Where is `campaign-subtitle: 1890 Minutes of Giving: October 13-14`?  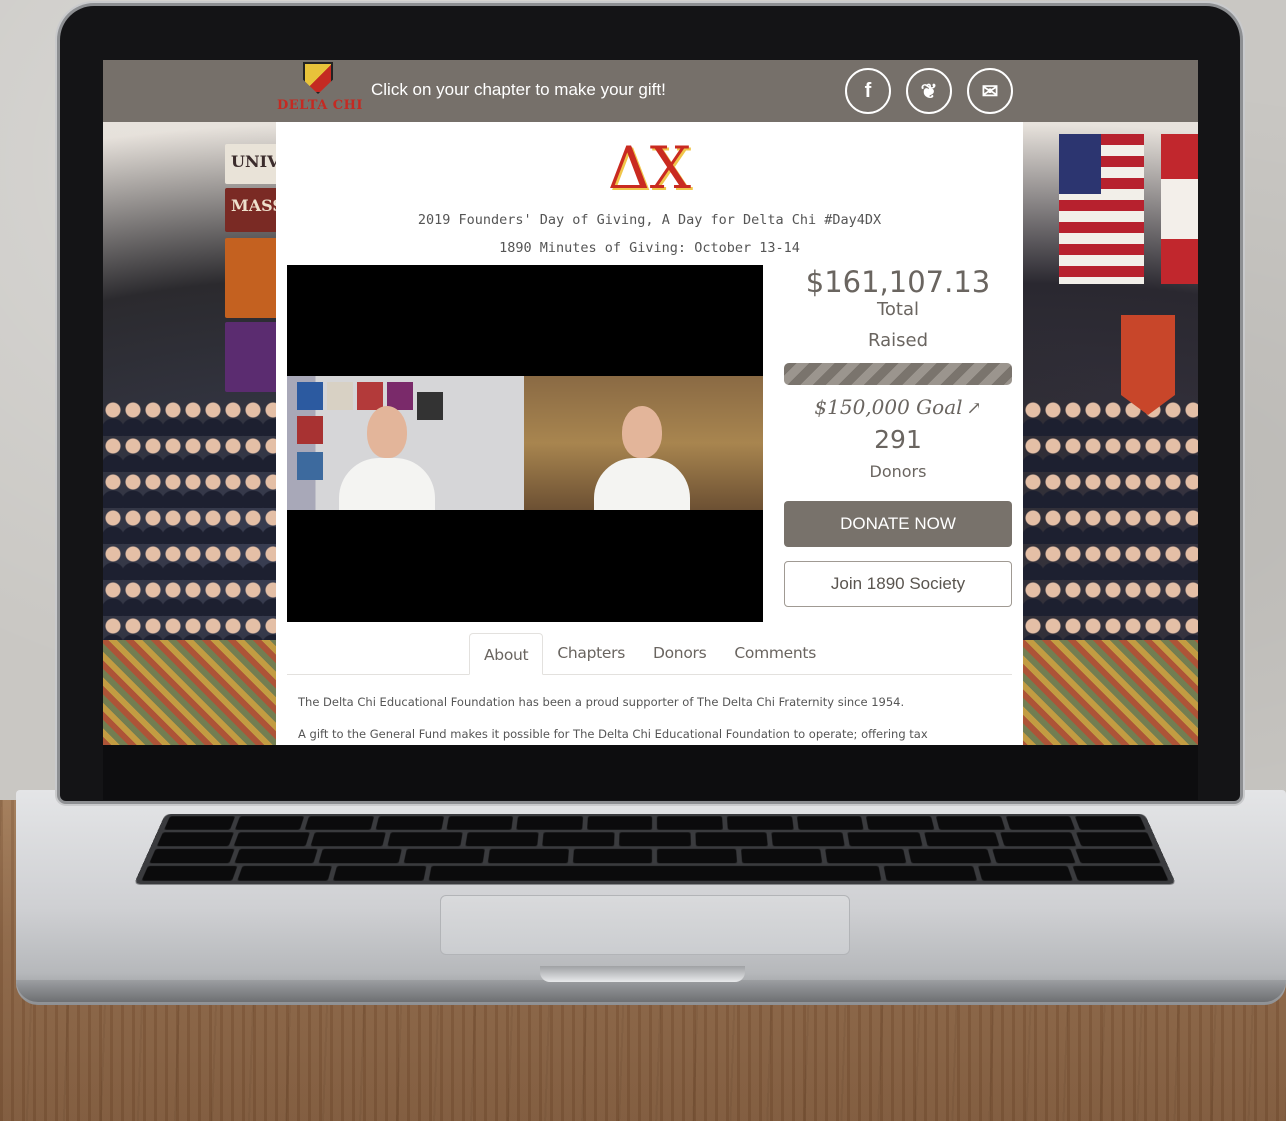
campaign-subtitle: 1890 Minutes of Giving: October 13-14 is located at coordinates (649, 248).